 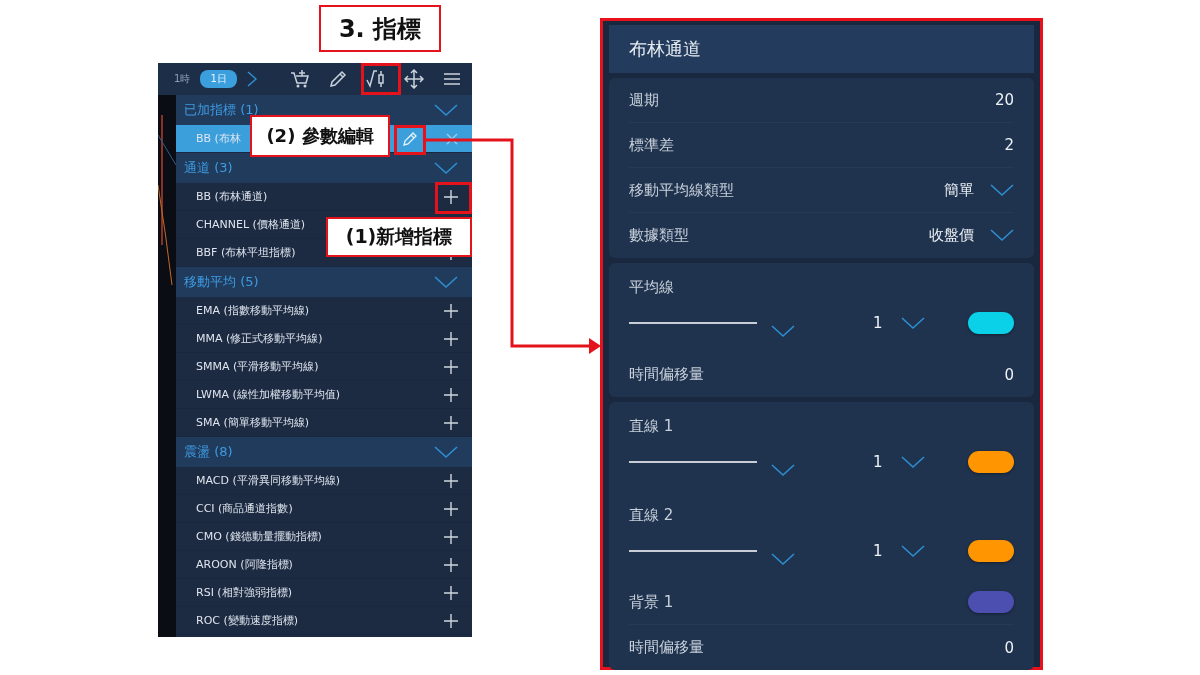 What do you see at coordinates (399, 237) in the screenshot?
I see `callout-tooltip: (1)新增指標` at bounding box center [399, 237].